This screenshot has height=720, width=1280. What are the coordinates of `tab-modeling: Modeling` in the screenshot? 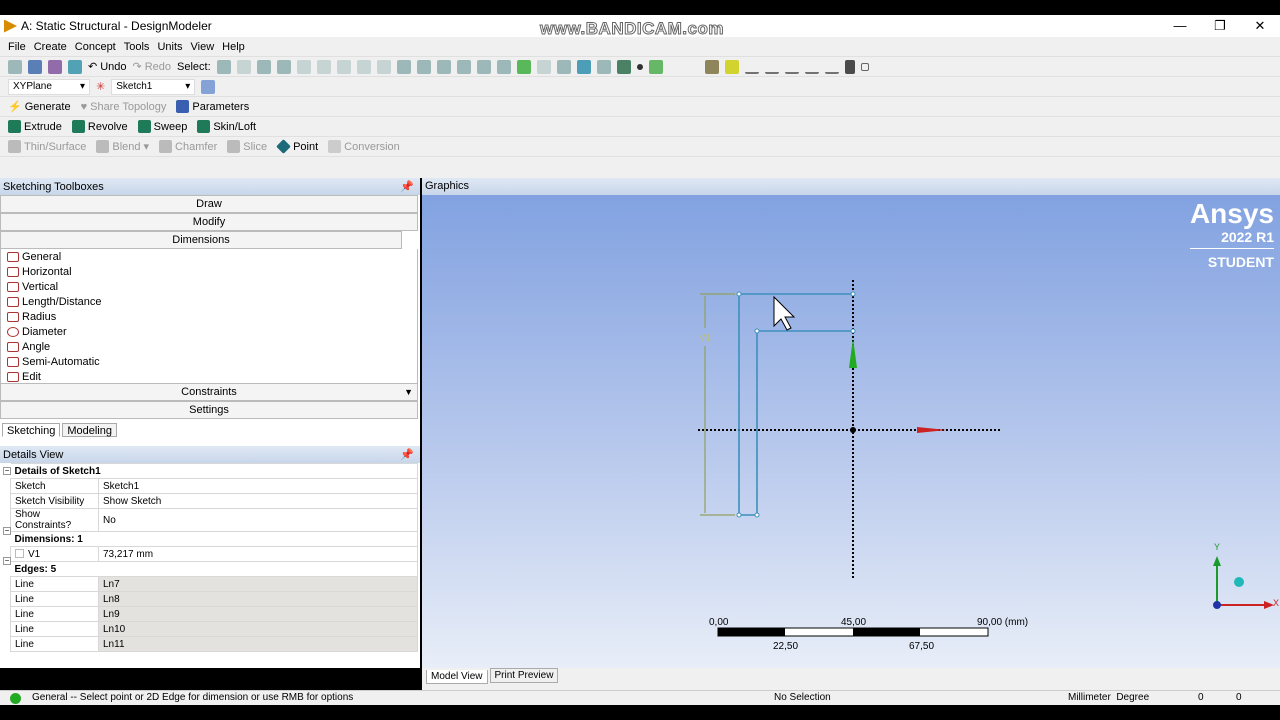 It's located at (89, 430).